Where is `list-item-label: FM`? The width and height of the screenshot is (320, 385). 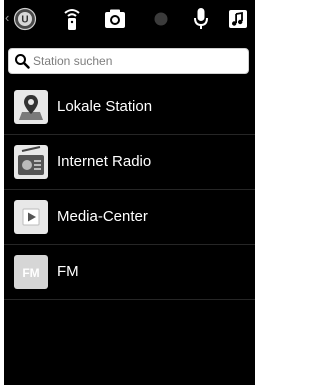 list-item-label: FM is located at coordinates (68, 271).